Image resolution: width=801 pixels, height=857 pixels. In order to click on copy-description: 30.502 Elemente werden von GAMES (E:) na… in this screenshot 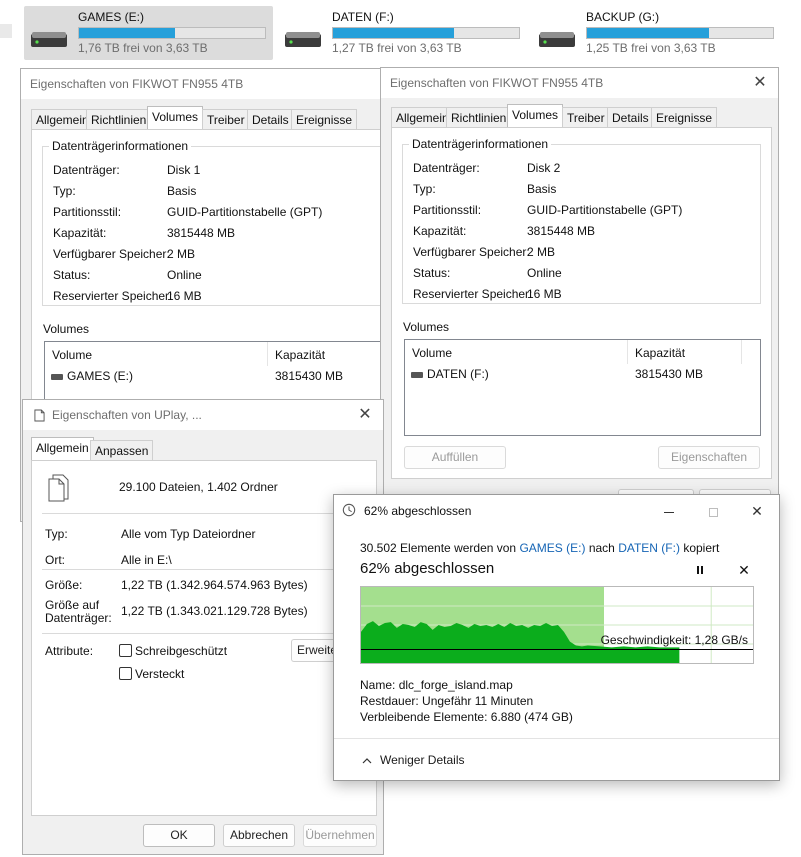, I will do `click(540, 548)`.